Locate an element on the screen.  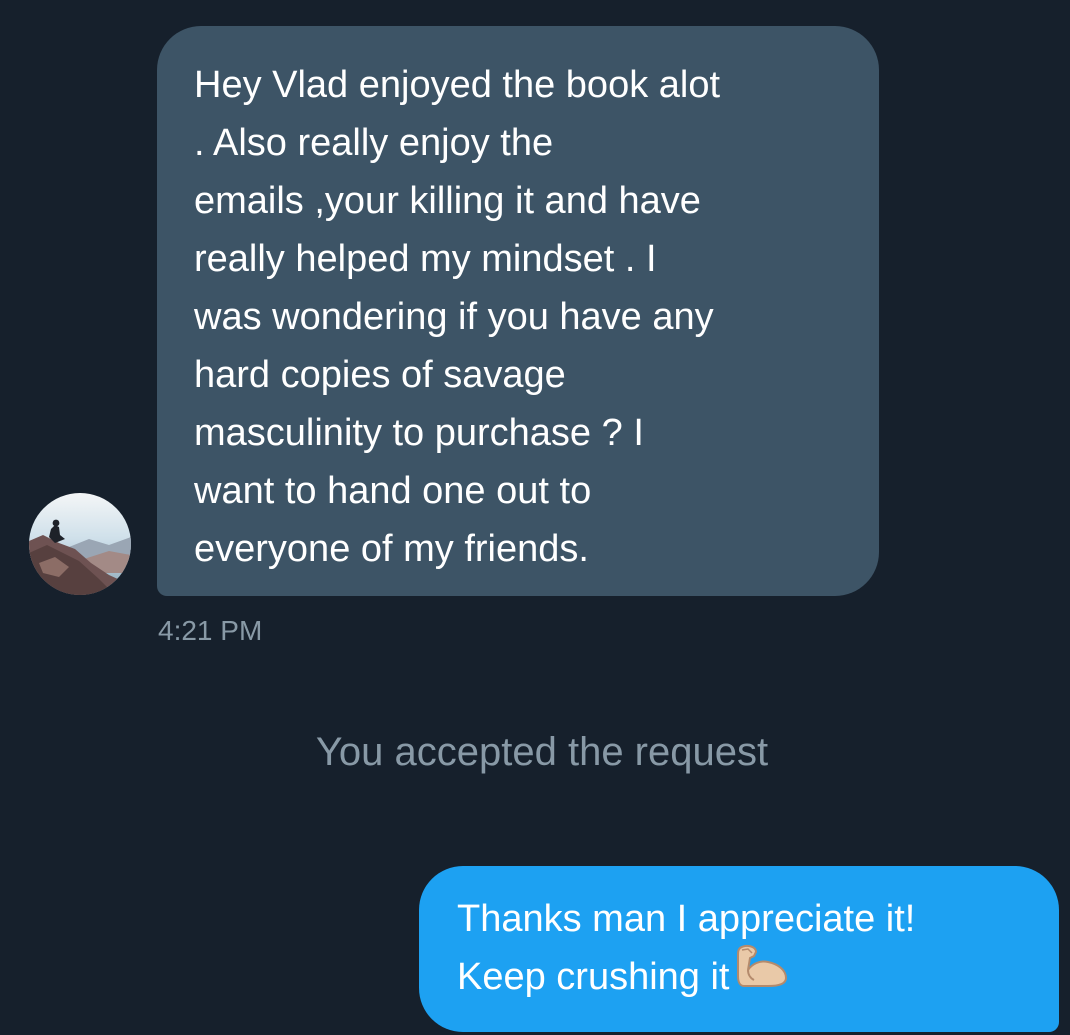
request-accepted-notice: You accepted the request is located at coordinates (542, 752).